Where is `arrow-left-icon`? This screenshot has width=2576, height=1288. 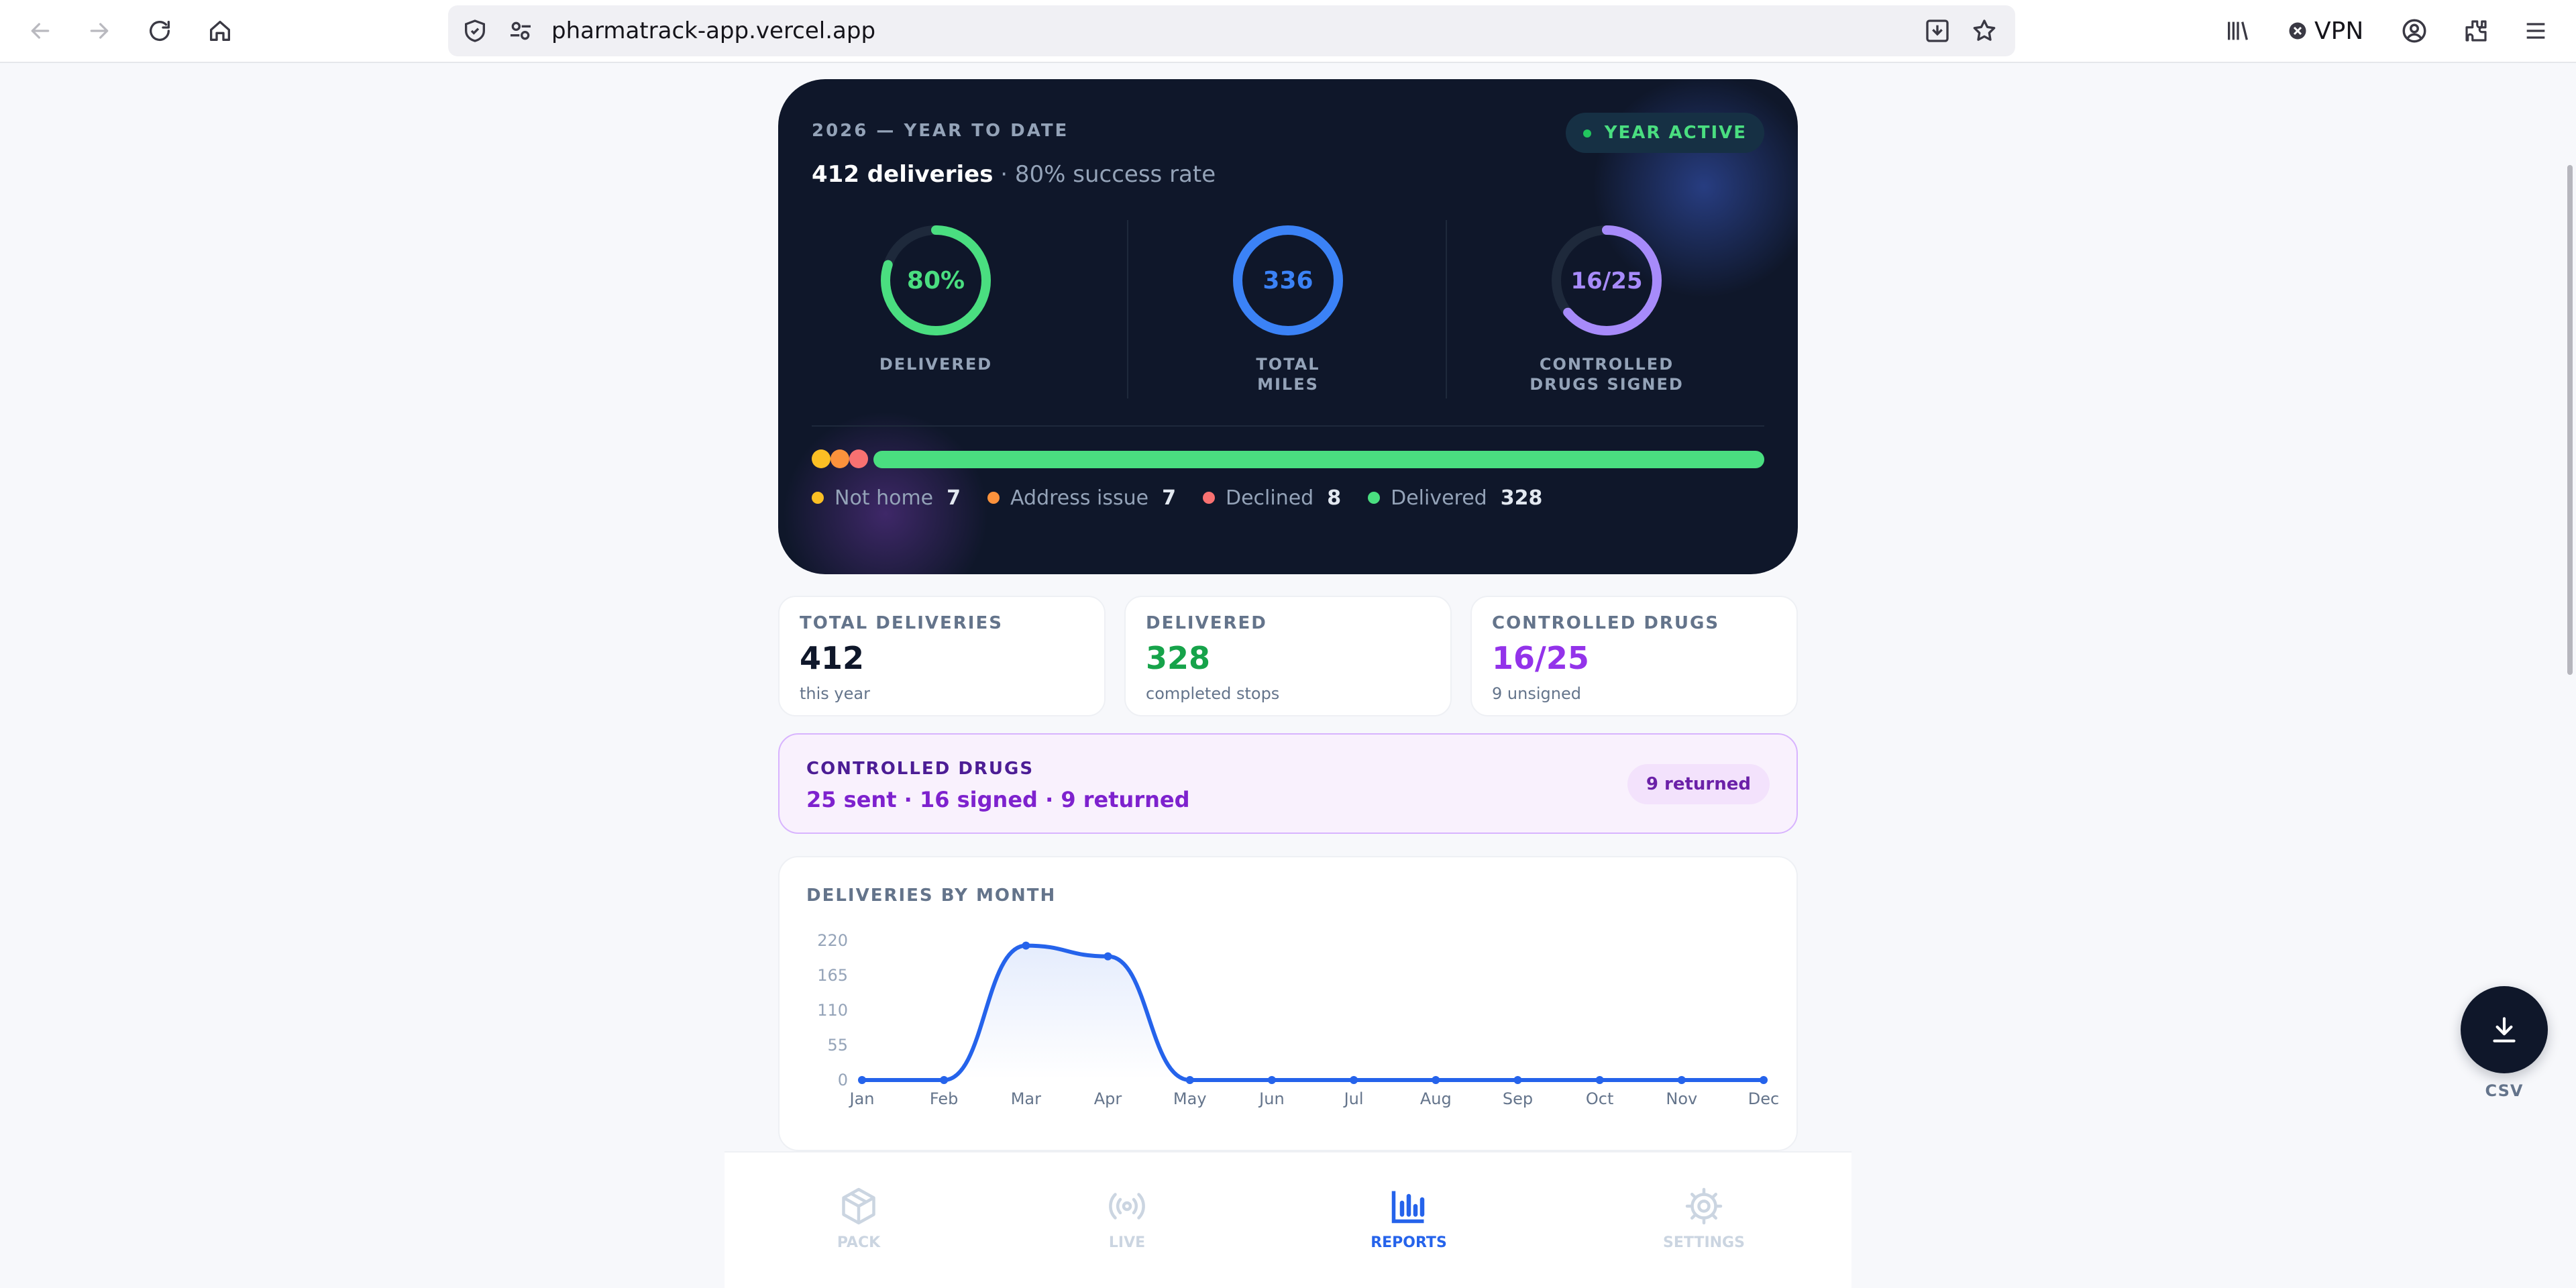
arrow-left-icon is located at coordinates (40, 31).